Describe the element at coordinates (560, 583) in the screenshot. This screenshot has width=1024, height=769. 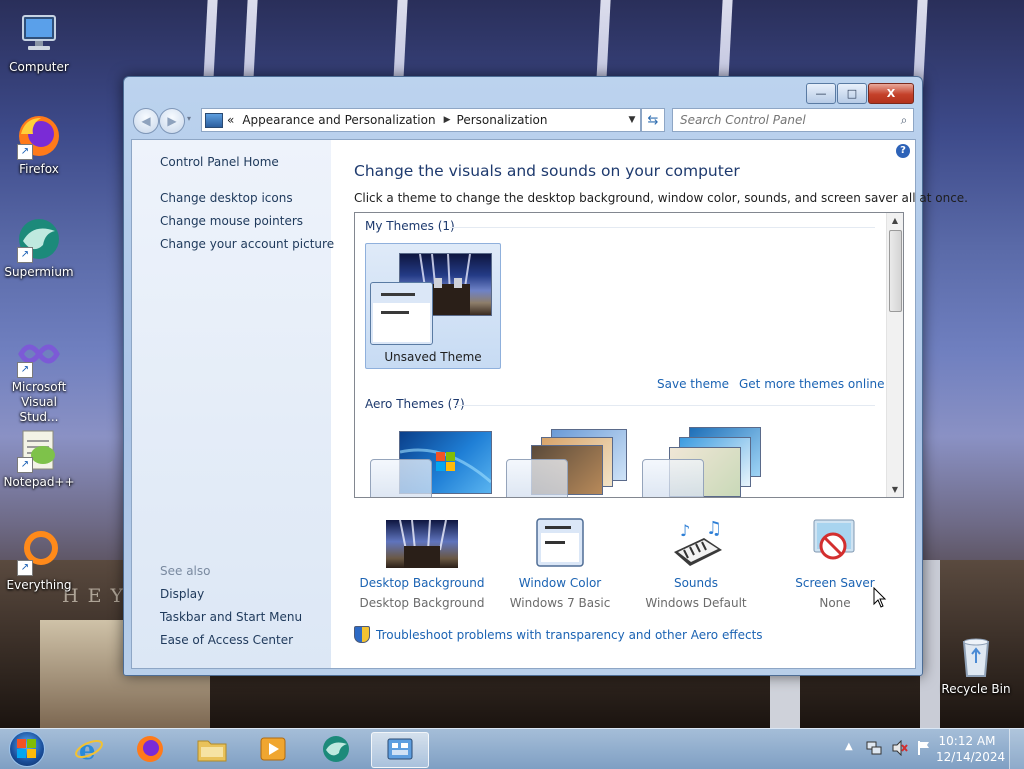
I see `window-color-link: Window Color` at that location.